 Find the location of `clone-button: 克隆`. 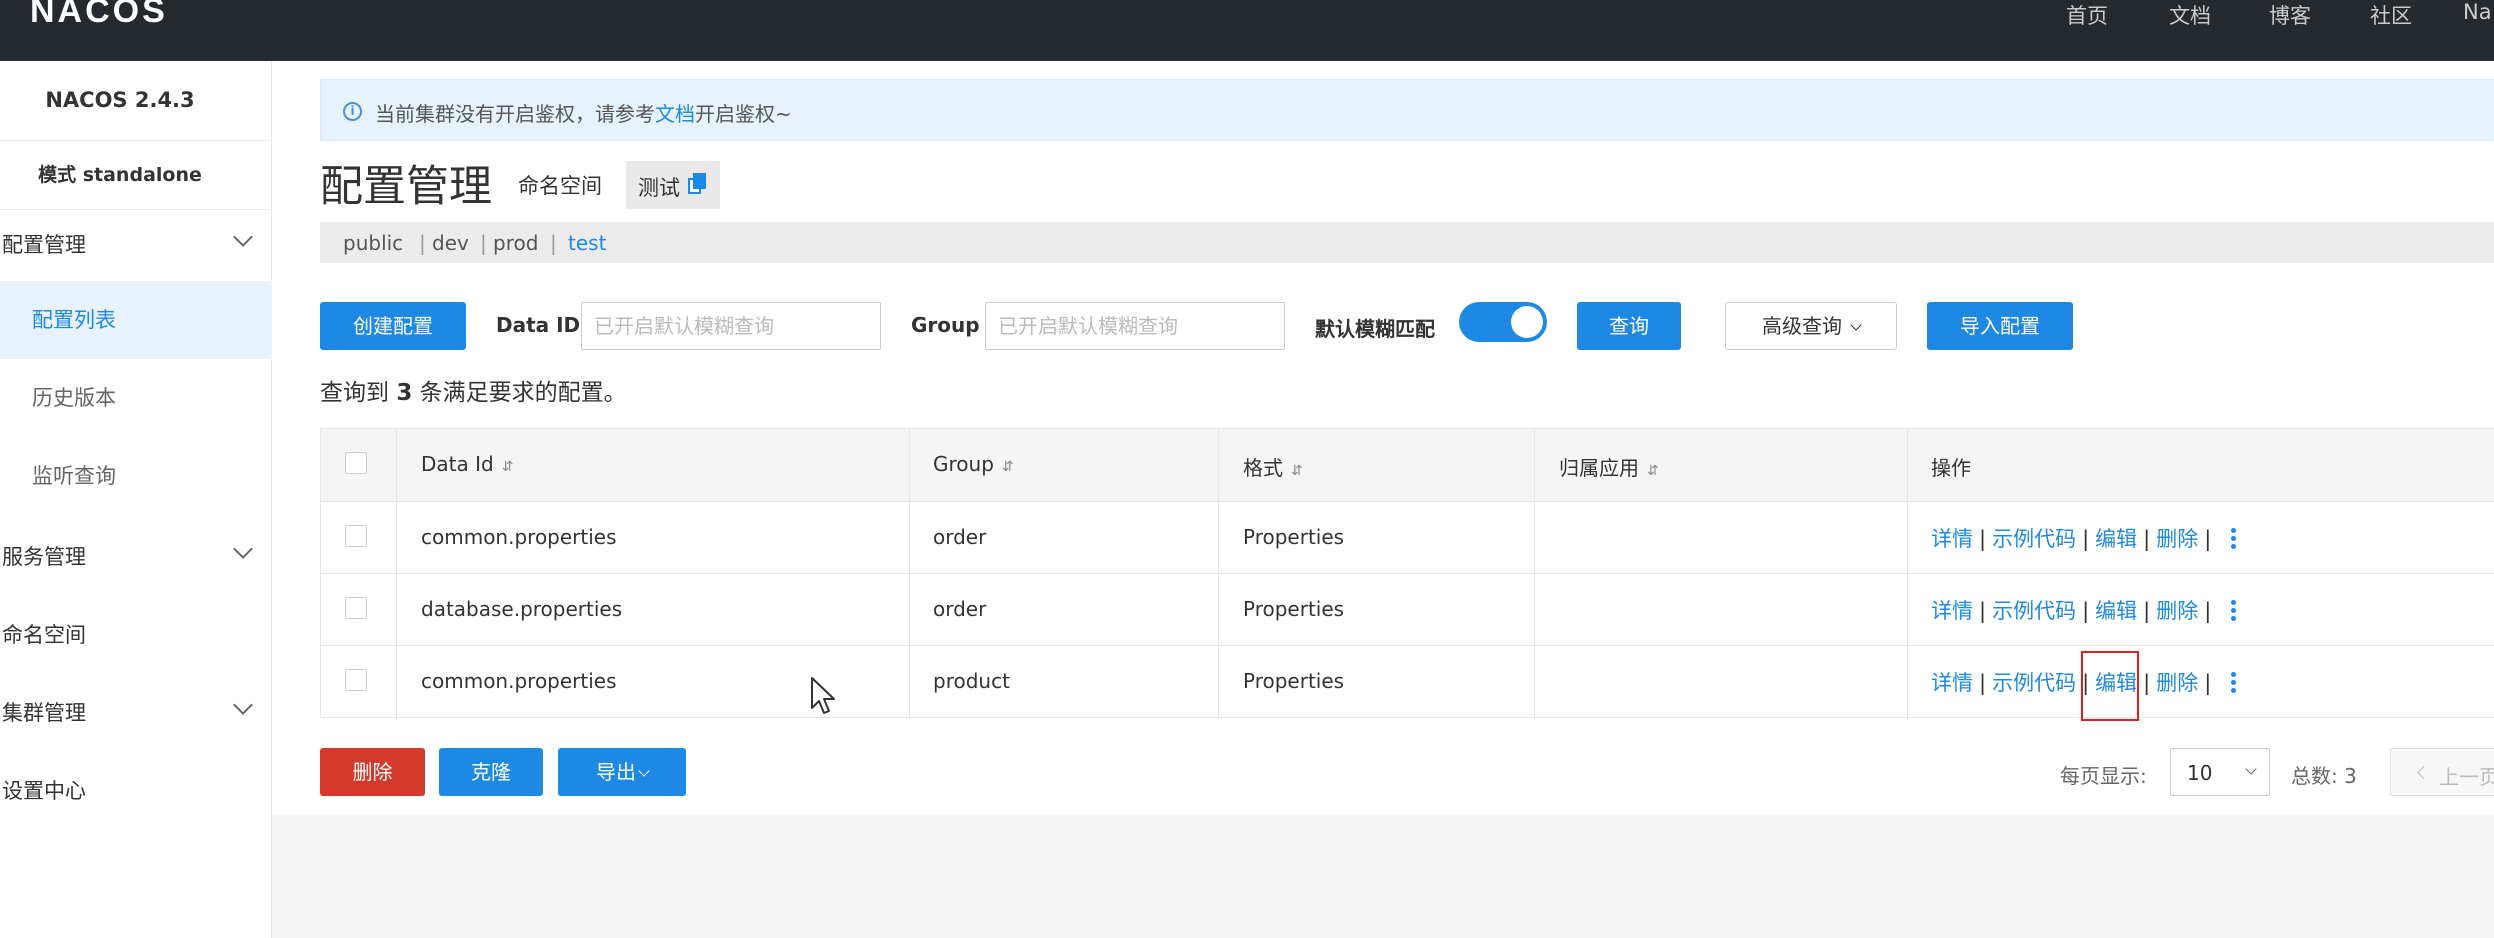

clone-button: 克隆 is located at coordinates (491, 772).